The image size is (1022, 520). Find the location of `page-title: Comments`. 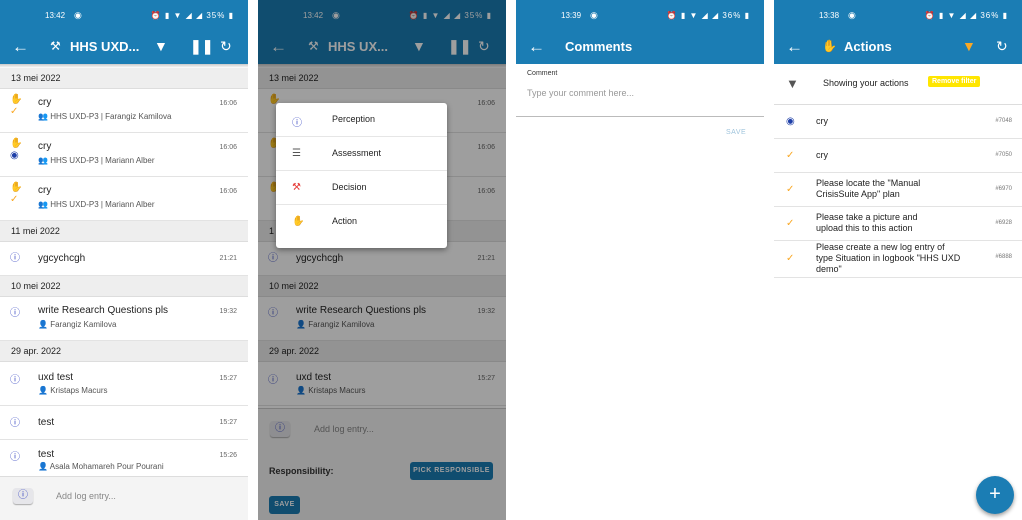

page-title: Comments is located at coordinates (599, 46).